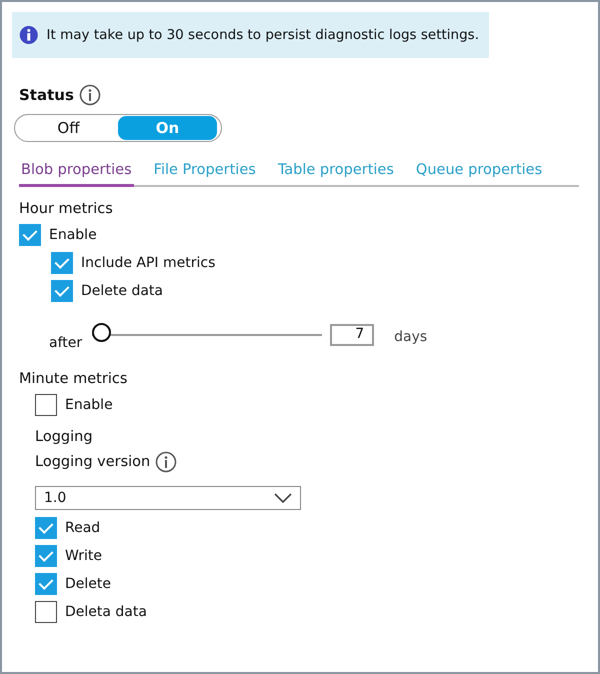  Describe the element at coordinates (66, 209) in the screenshot. I see `section-heading: Hour metrics` at that location.